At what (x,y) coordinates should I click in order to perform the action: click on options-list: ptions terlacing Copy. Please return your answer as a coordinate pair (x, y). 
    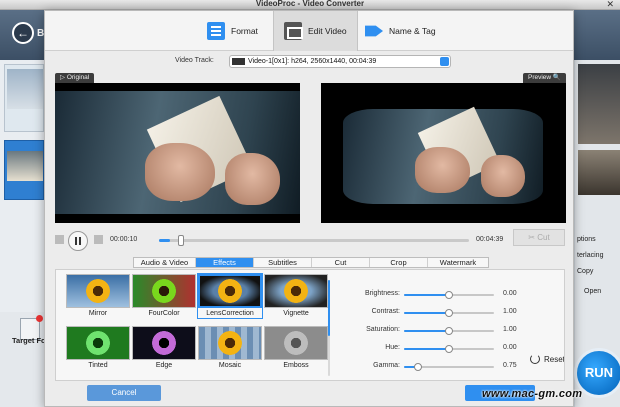
    Looking at the image, I should click on (590, 256).